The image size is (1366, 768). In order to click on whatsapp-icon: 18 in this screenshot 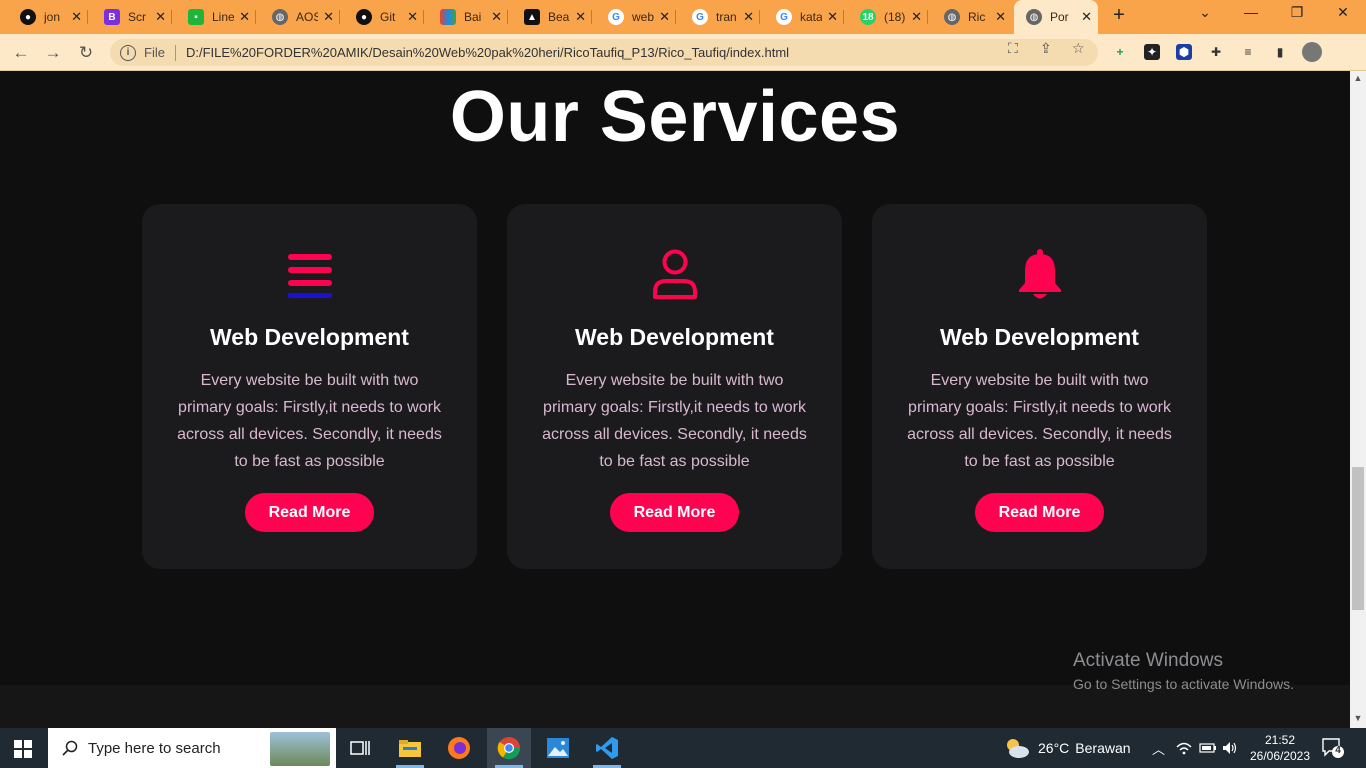, I will do `click(868, 17)`.